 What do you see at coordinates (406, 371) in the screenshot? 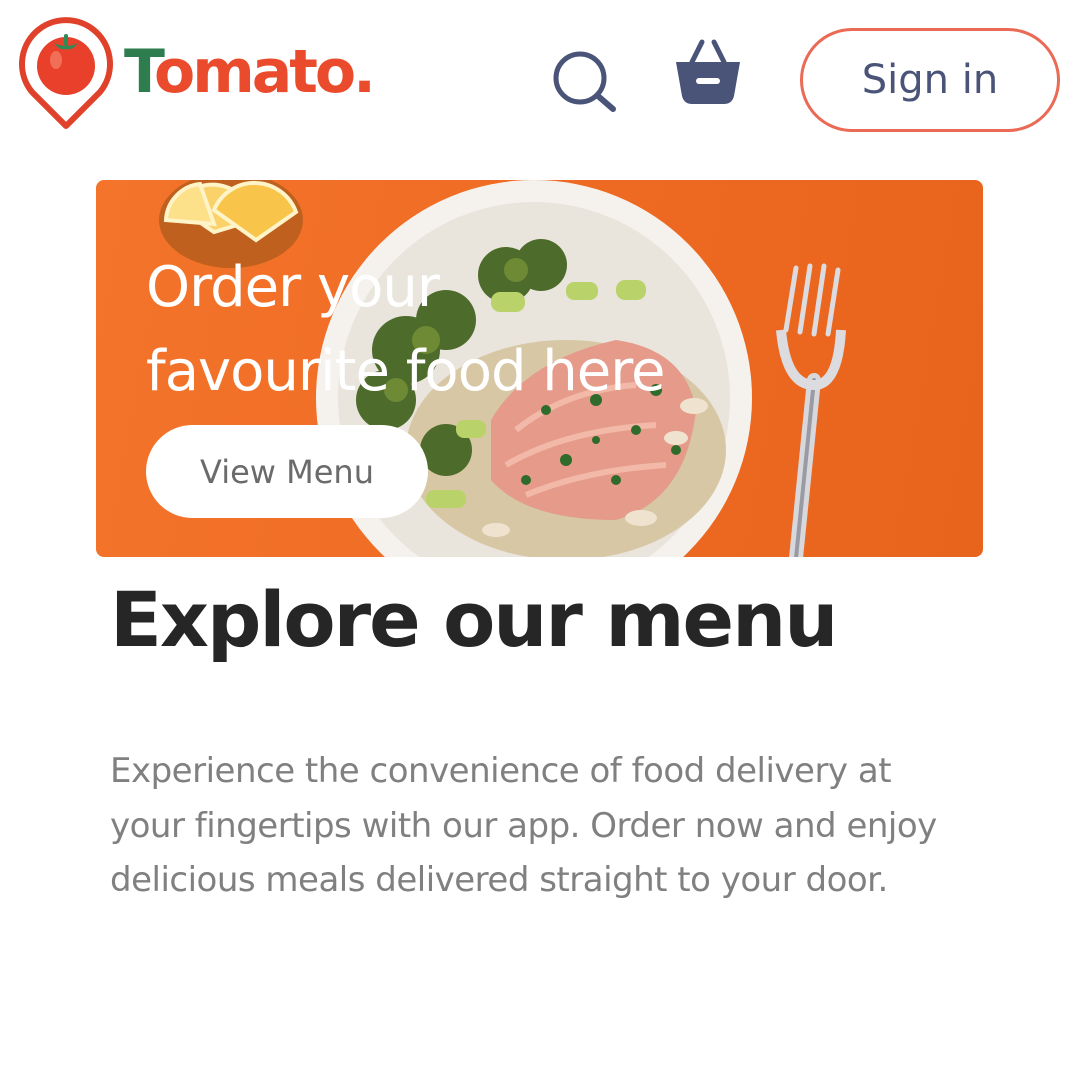
I see `hero-title-line-2: favourite food here` at bounding box center [406, 371].